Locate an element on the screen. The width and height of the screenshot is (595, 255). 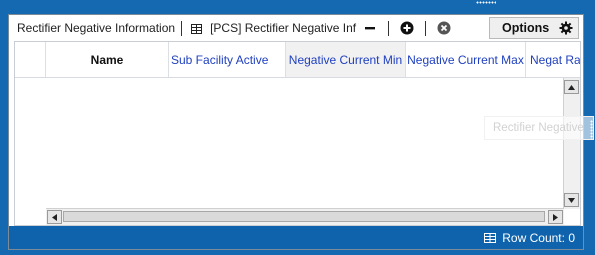
options-button: Options is located at coordinates (534, 28).